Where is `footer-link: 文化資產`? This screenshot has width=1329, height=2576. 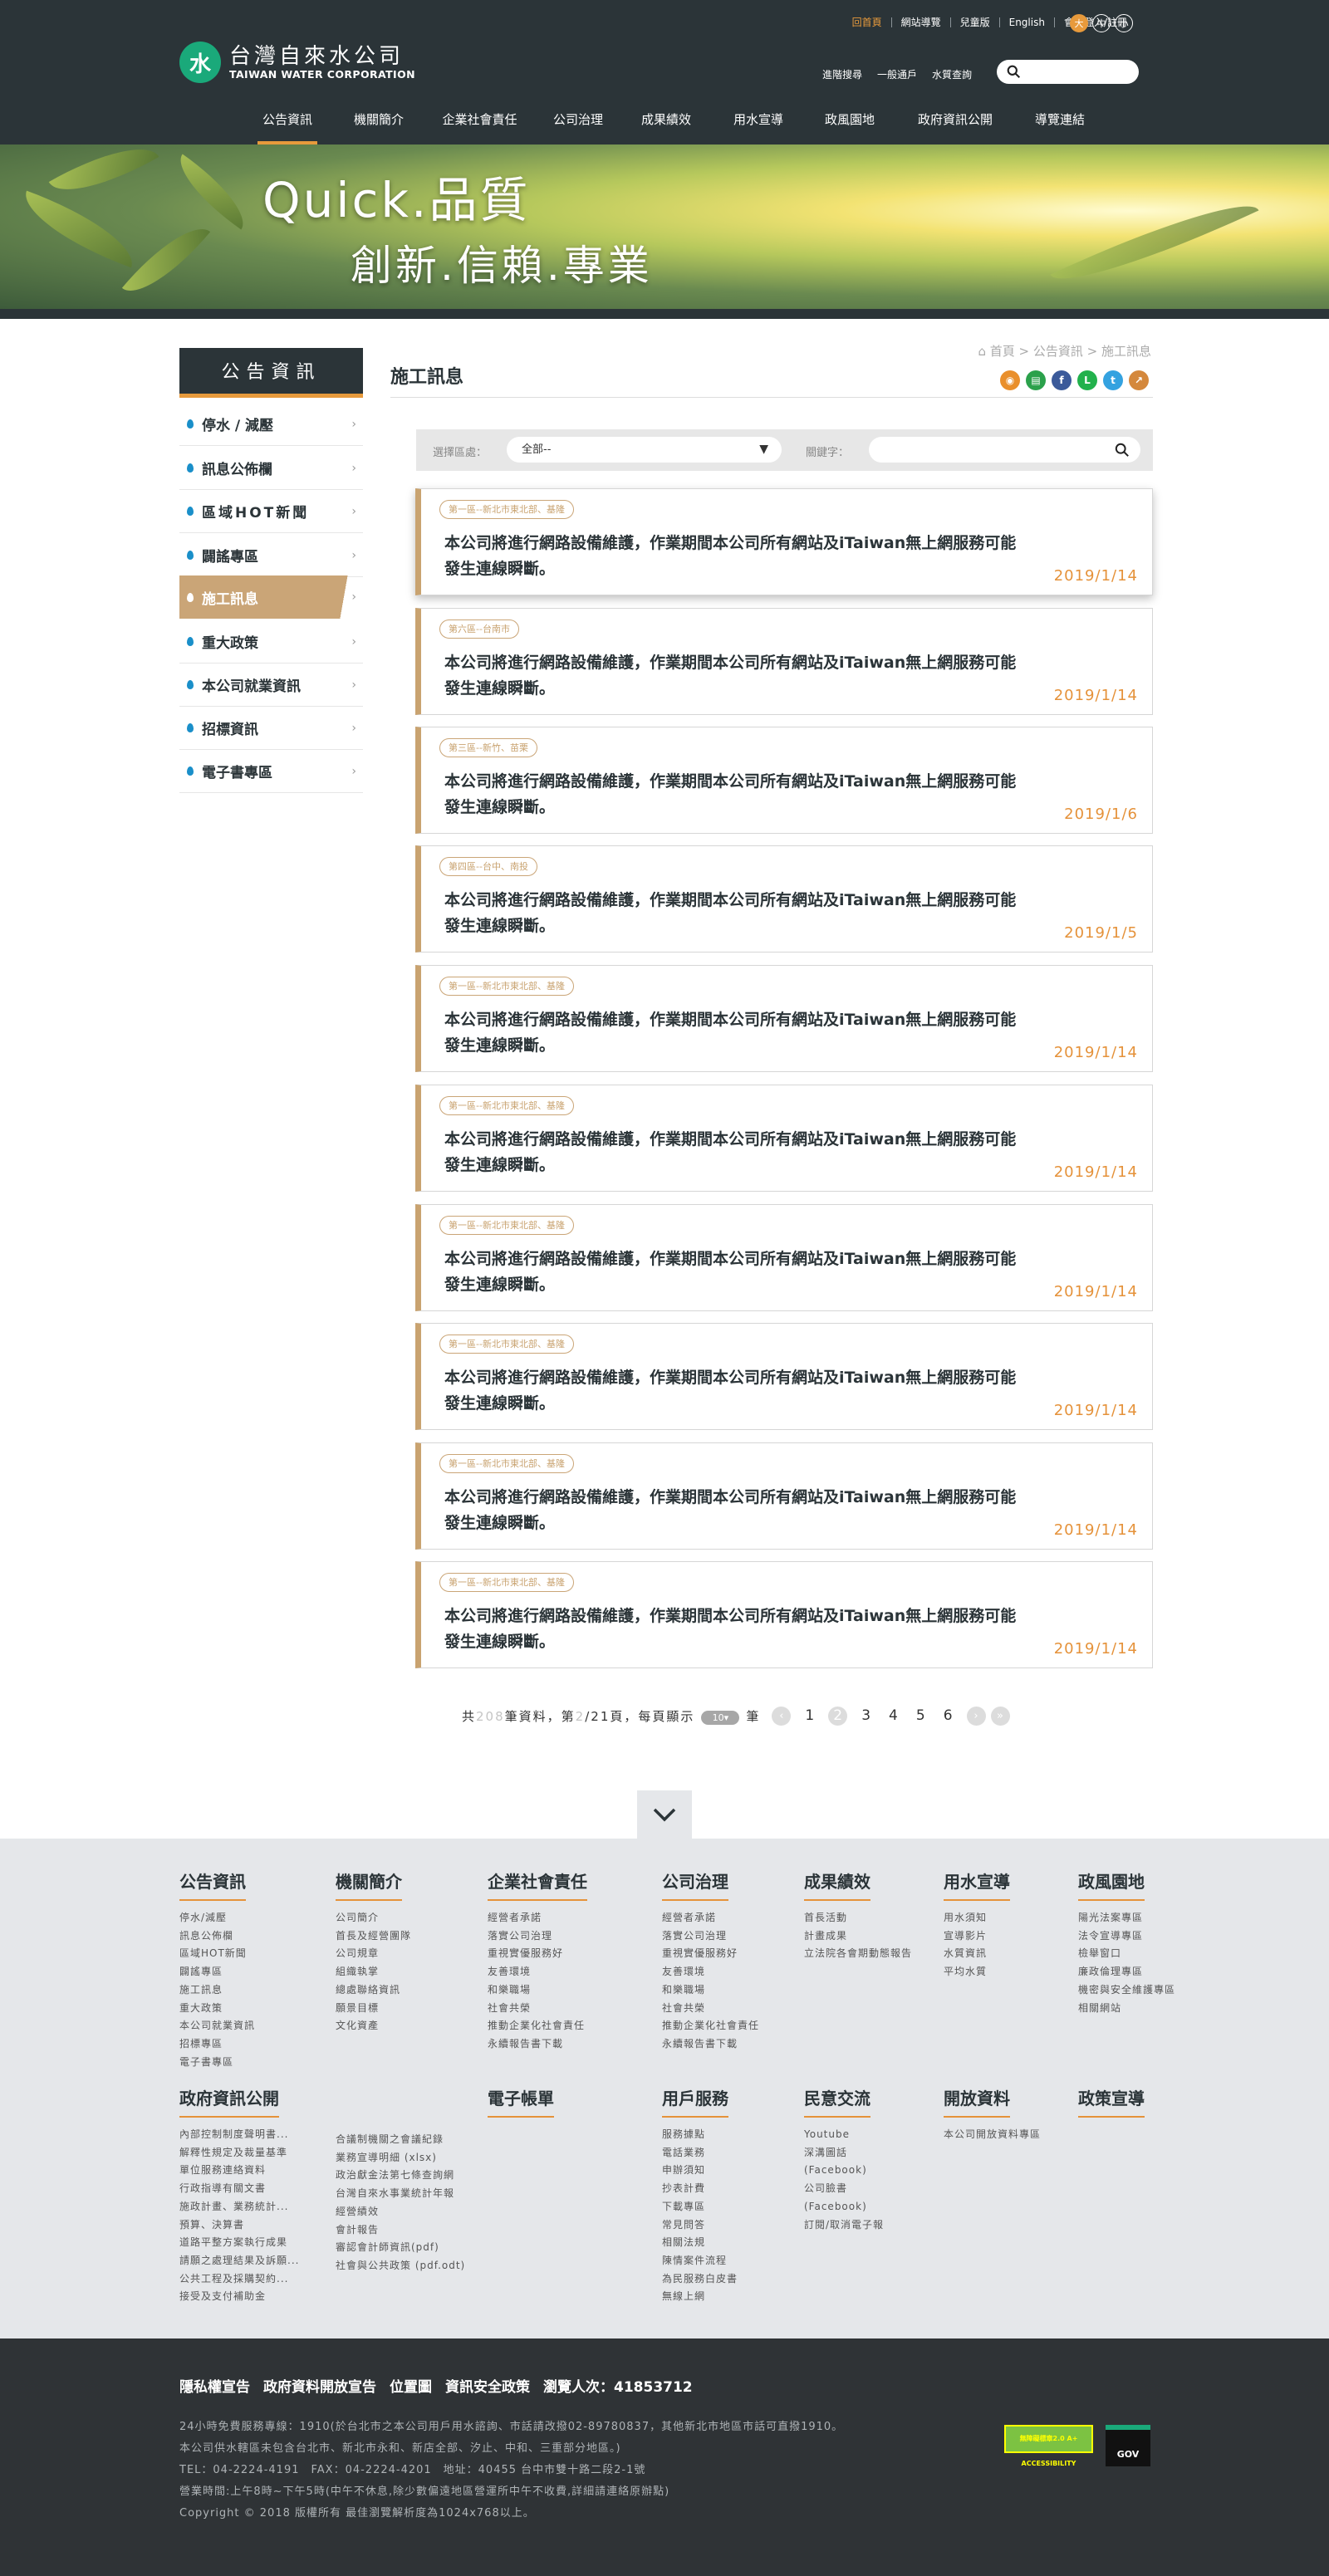 footer-link: 文化資產 is located at coordinates (373, 2026).